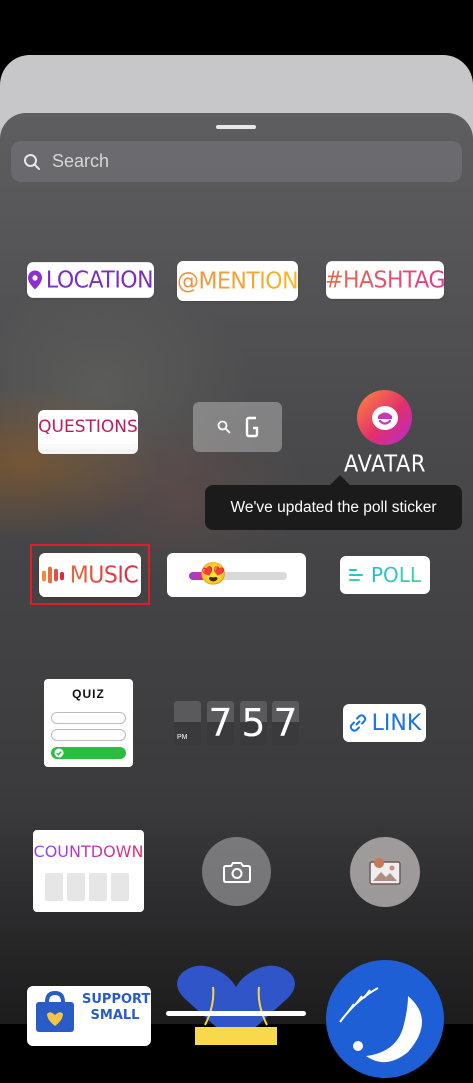  I want to click on mention-label: @MENTION, so click(237, 281).